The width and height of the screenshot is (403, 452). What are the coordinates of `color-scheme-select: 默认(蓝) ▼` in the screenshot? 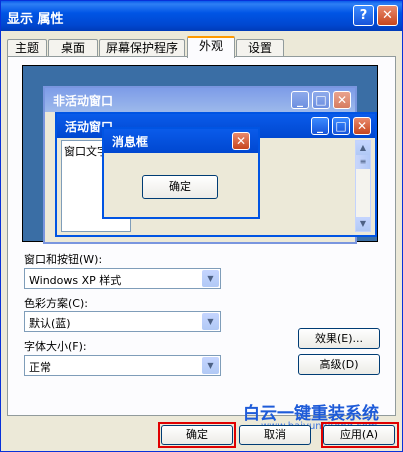 It's located at (122, 321).